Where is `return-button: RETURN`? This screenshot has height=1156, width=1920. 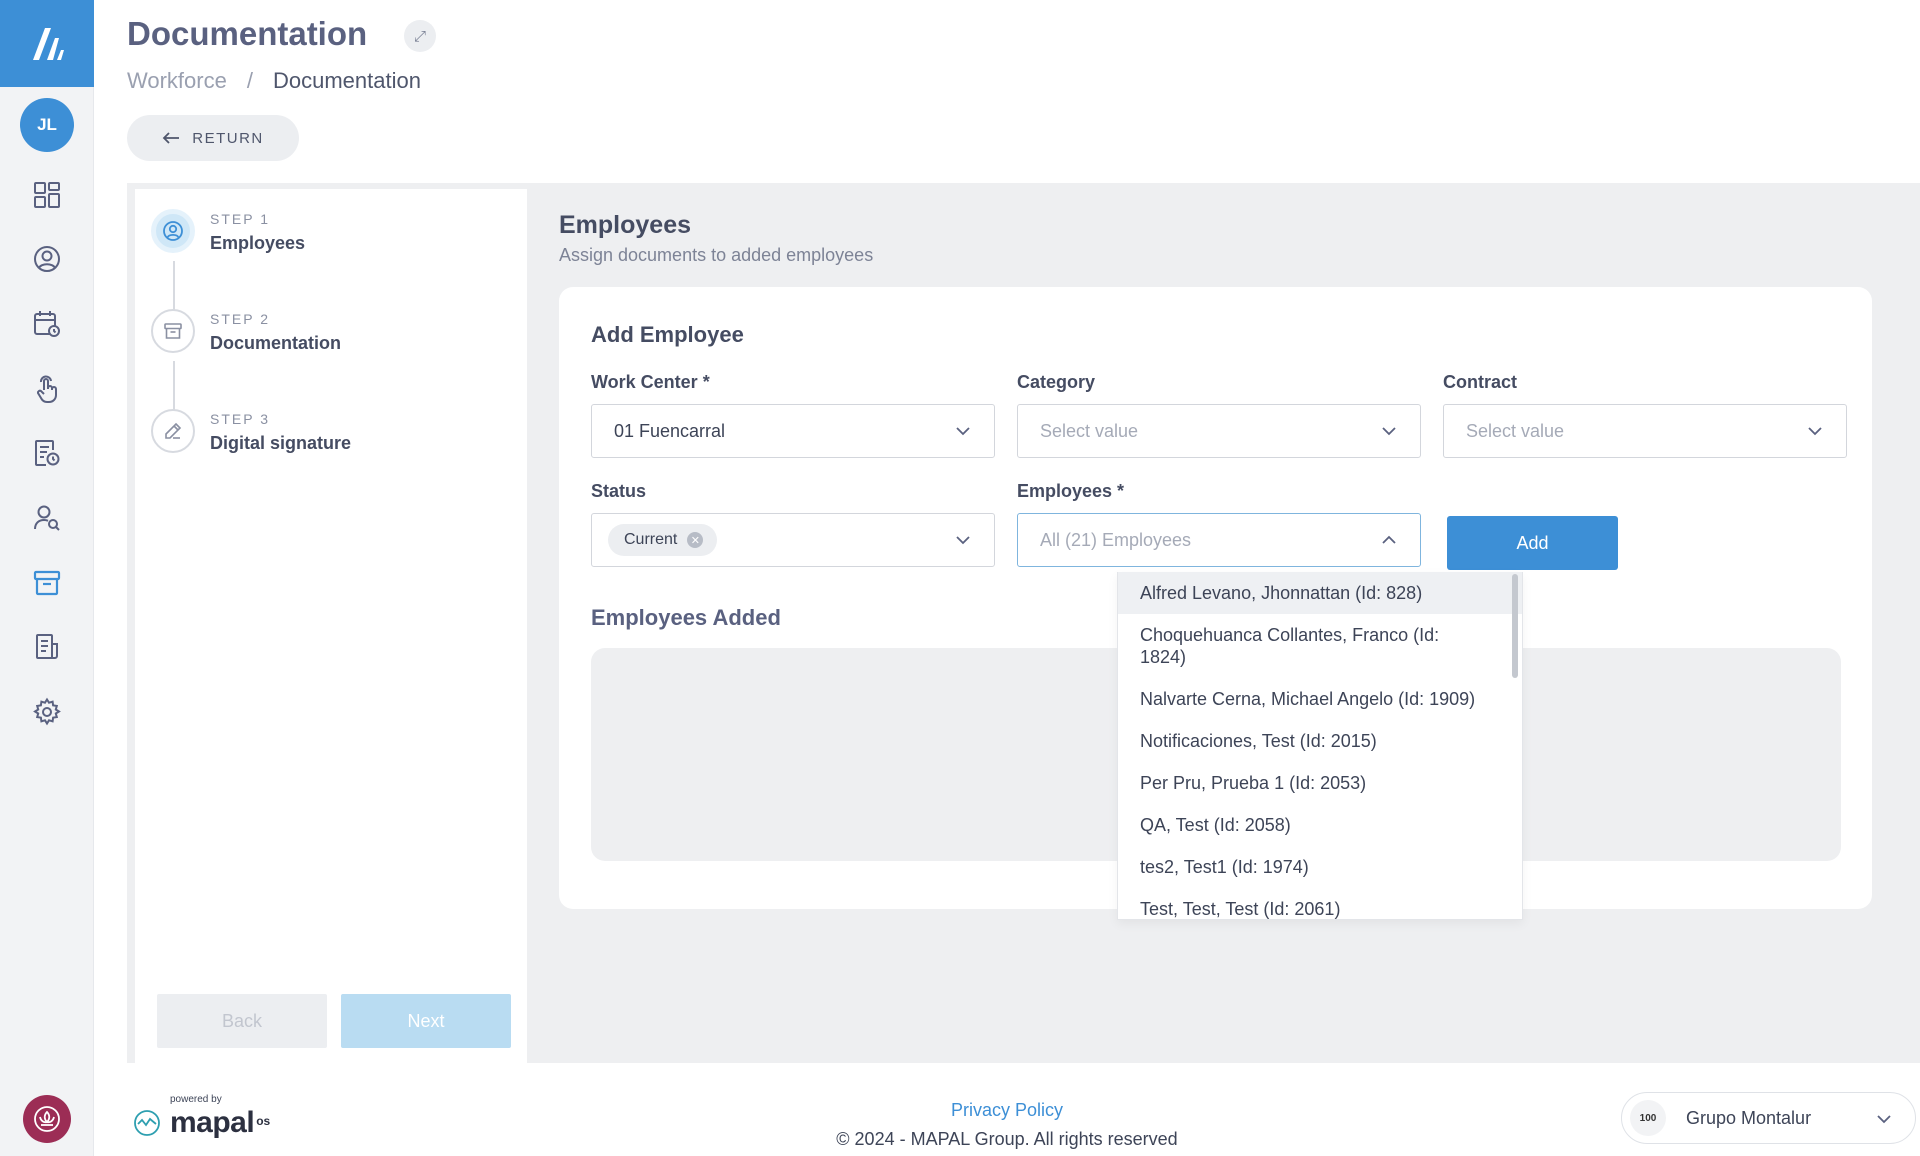 return-button: RETURN is located at coordinates (213, 138).